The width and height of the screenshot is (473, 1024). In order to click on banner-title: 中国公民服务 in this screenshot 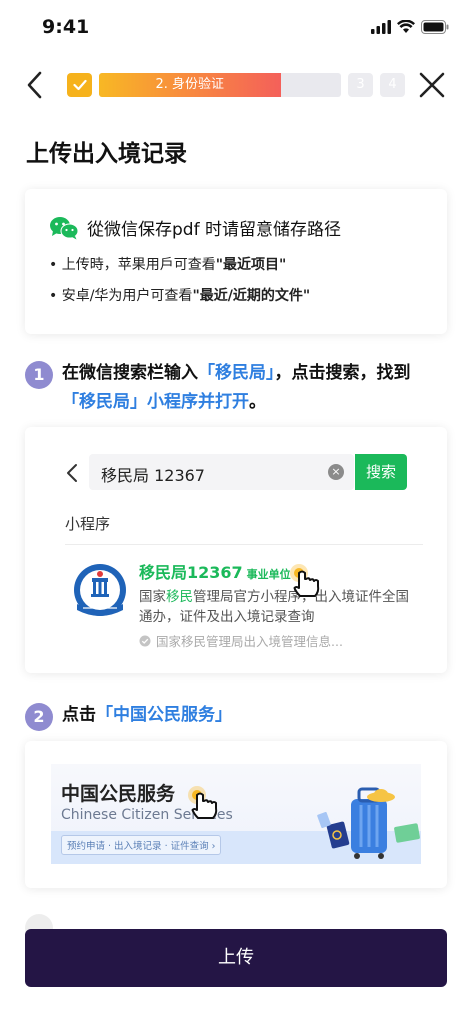, I will do `click(118, 794)`.